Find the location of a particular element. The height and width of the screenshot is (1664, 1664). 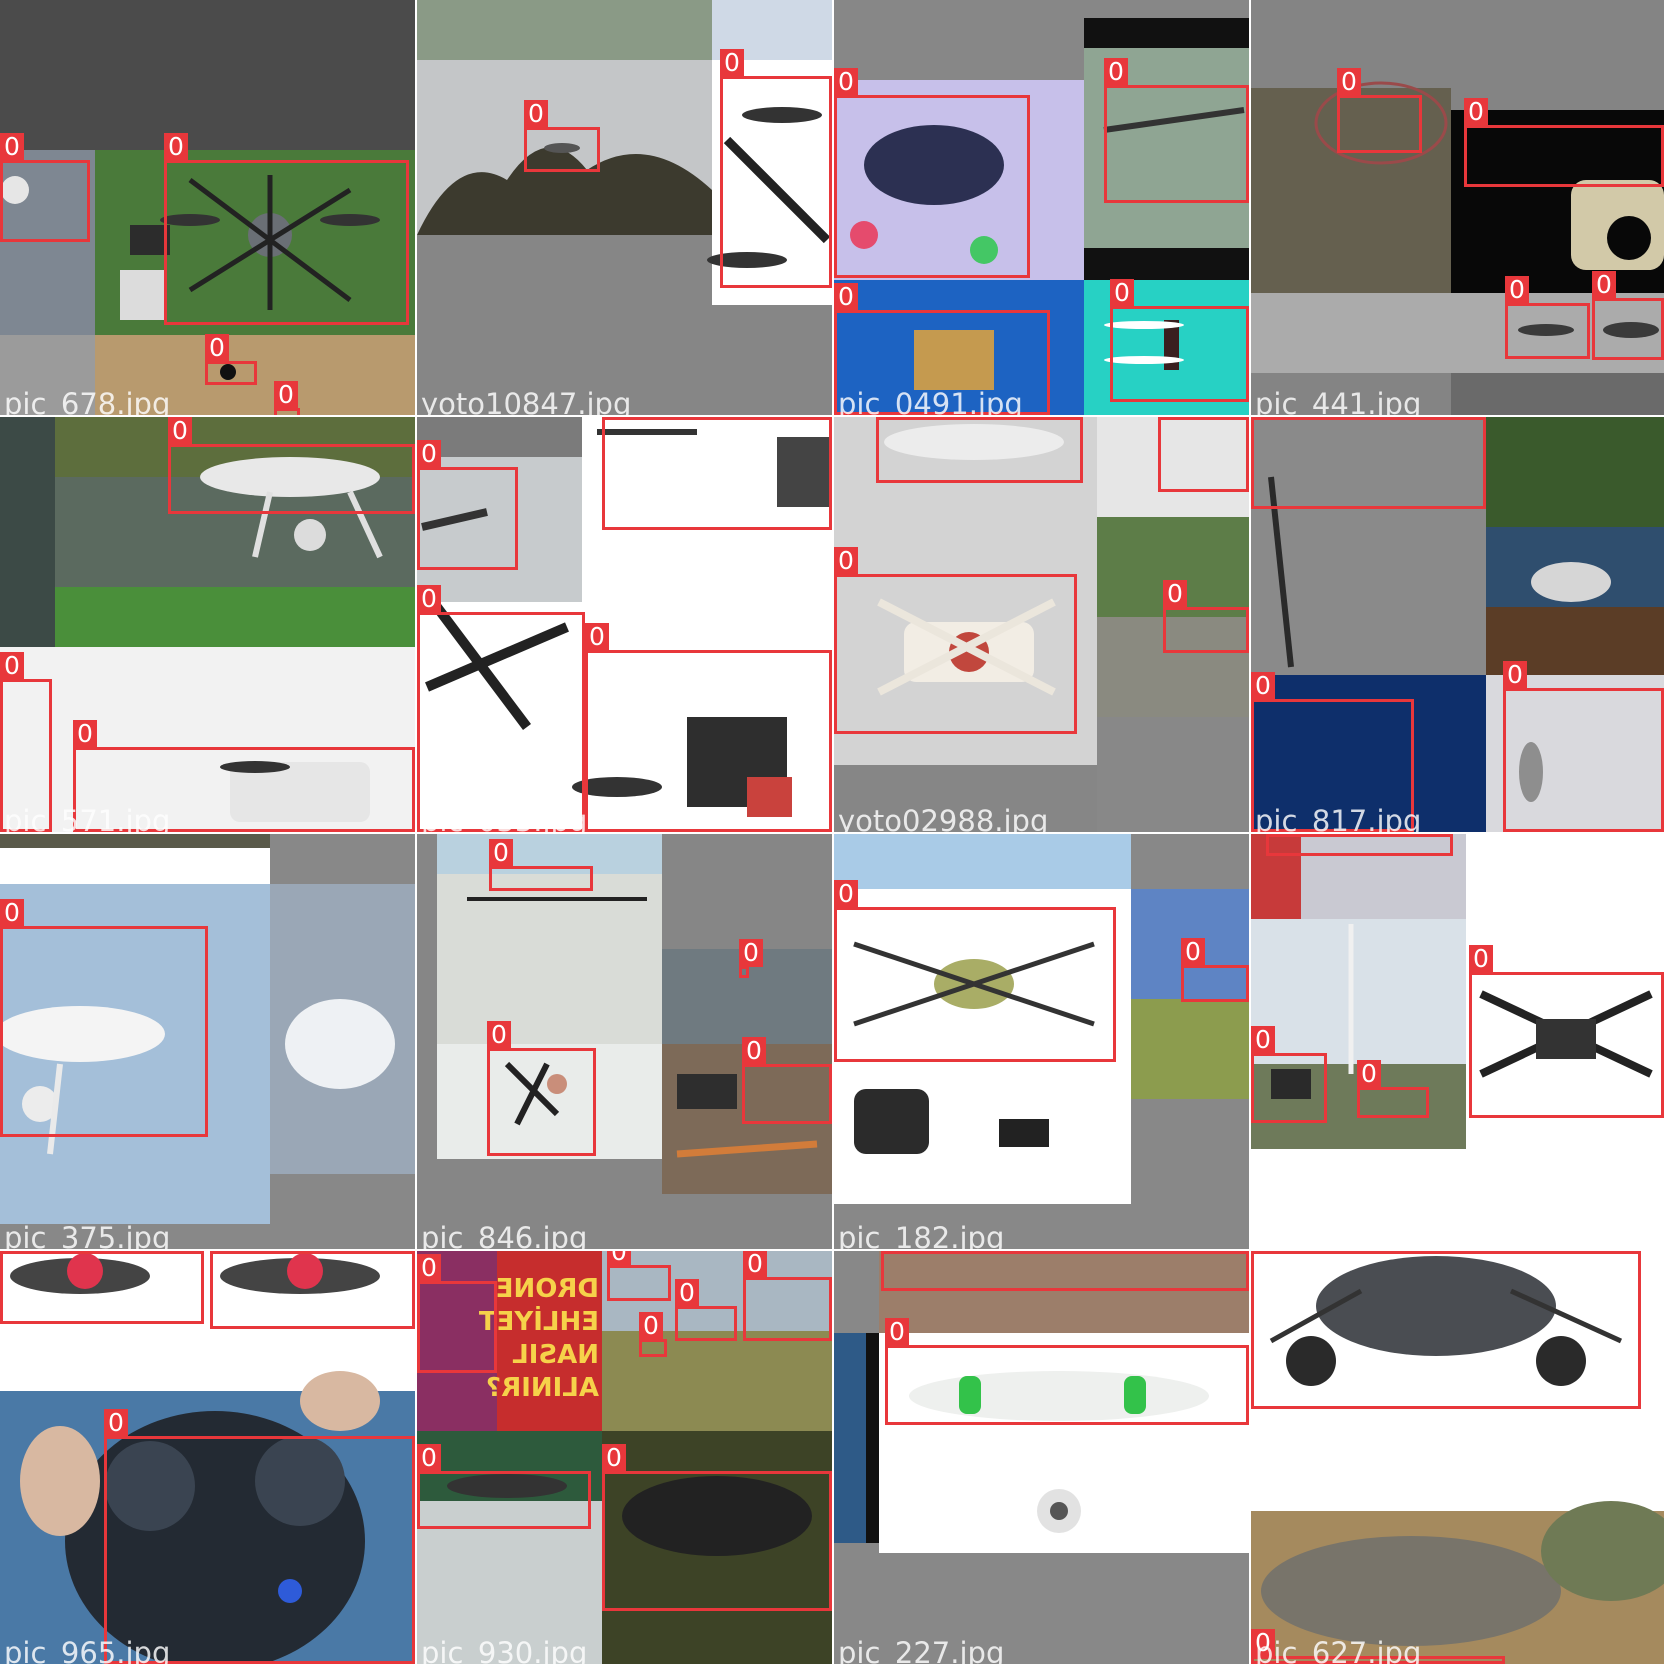

tile-5: 0 0 0 pic_571.jpg is located at coordinates (207, 624).